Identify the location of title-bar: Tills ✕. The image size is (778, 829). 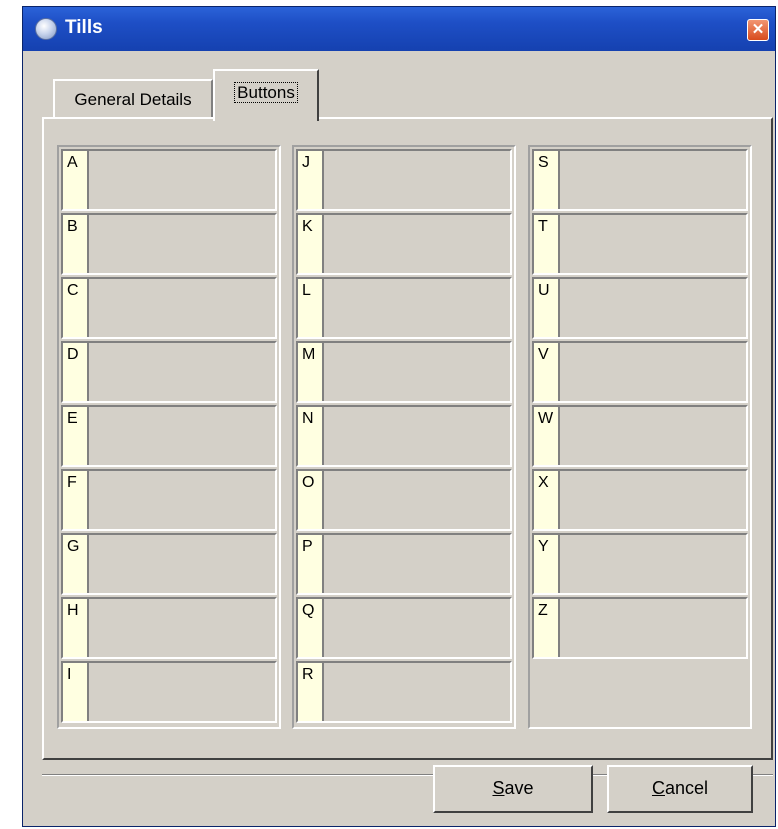
(399, 29).